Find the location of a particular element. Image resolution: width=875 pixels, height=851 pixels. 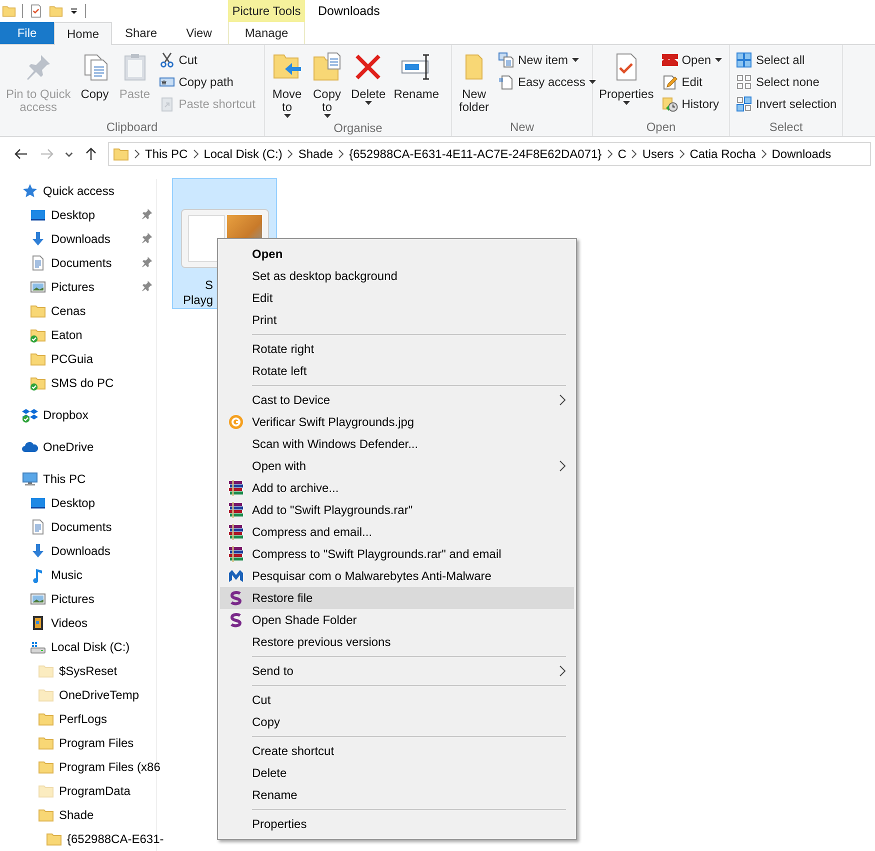

menu-item: Restore previous versions is located at coordinates (397, 642).